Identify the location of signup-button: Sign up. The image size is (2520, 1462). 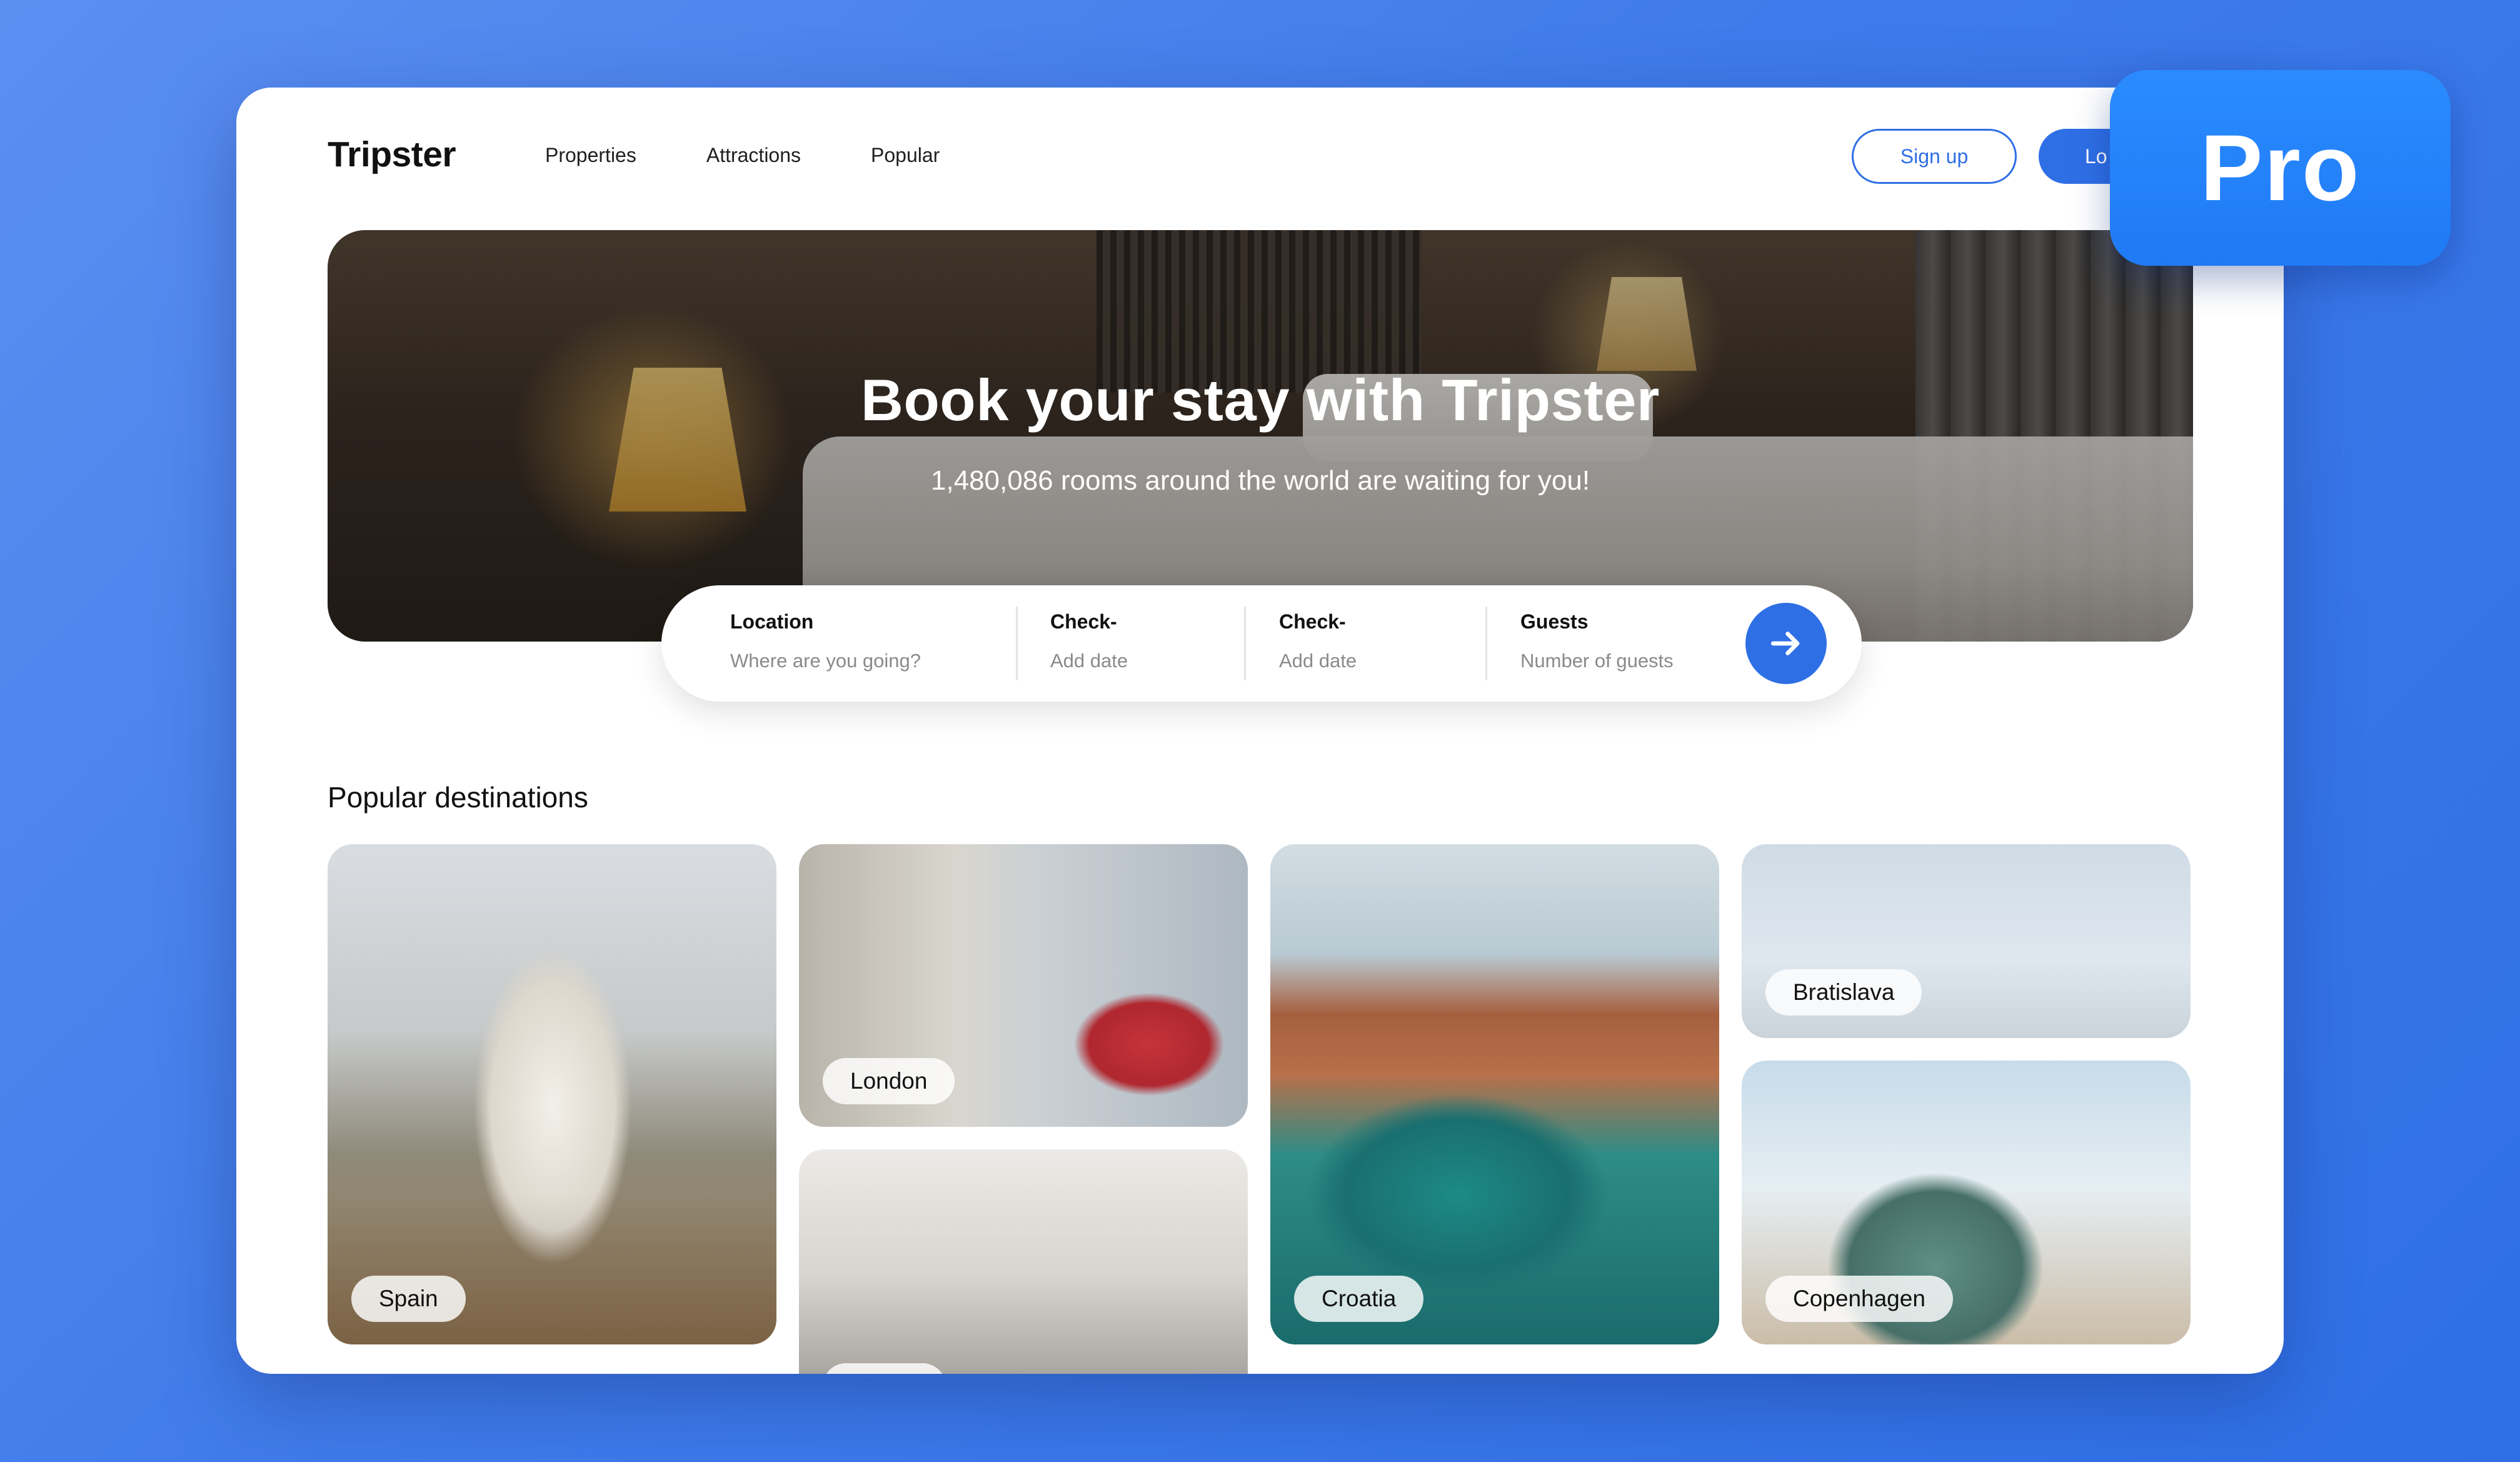
(1935, 156).